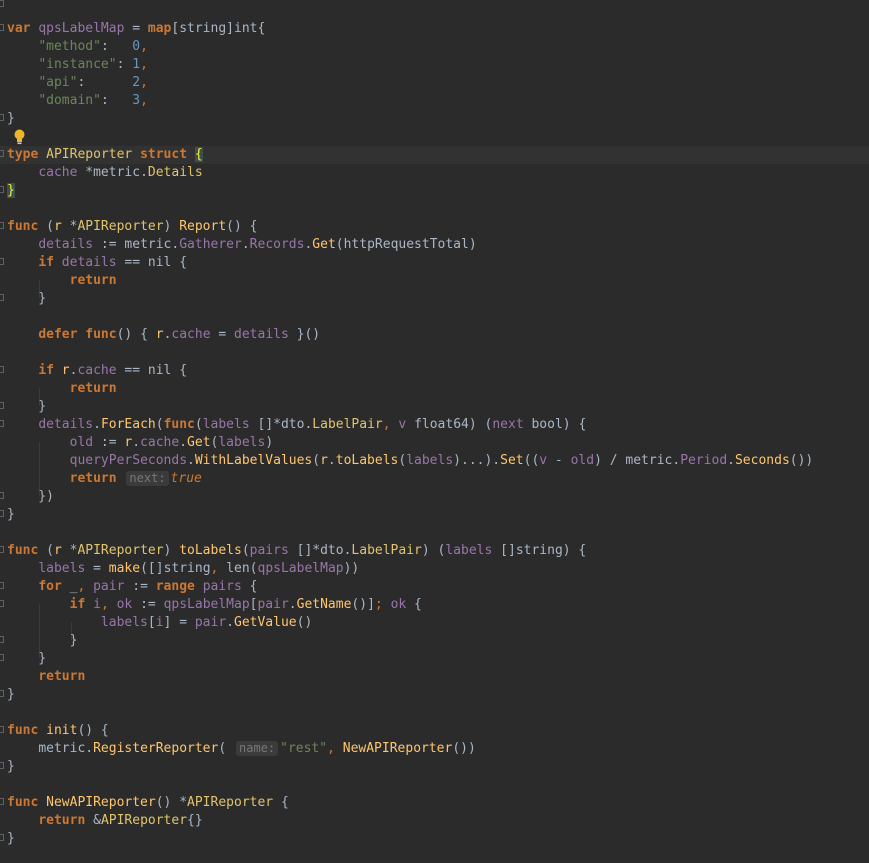  I want to click on code-text: var qpsLabelMap = map[string]int{, so click(136, 28).